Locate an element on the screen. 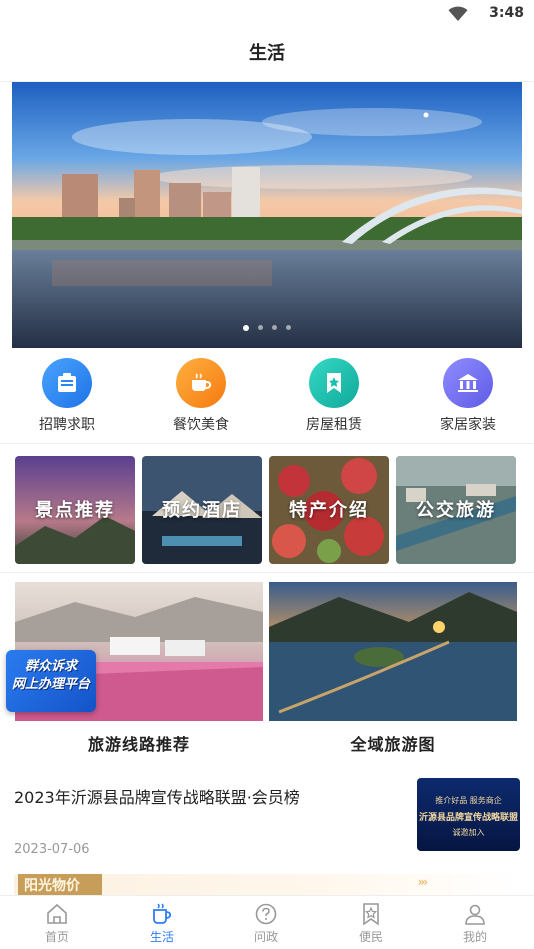 This screenshot has height=949, width=534. page-title: 生活 is located at coordinates (267, 53).